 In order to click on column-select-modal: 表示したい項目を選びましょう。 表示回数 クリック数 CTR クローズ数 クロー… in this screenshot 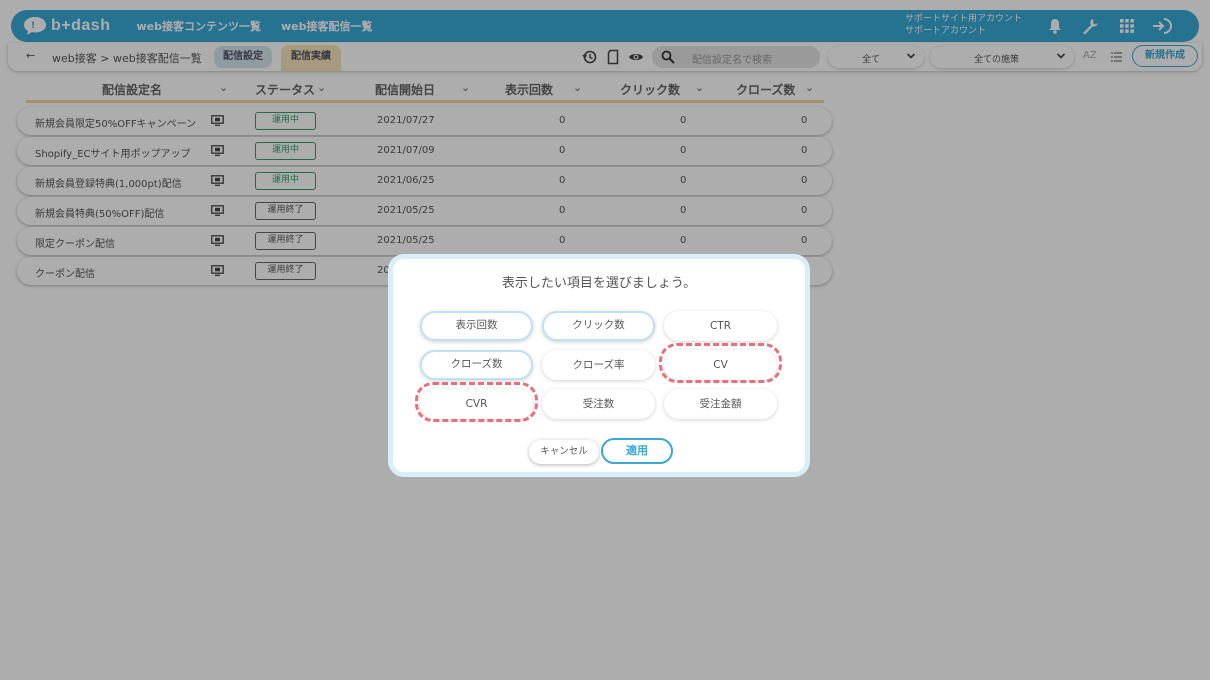, I will do `click(599, 365)`.